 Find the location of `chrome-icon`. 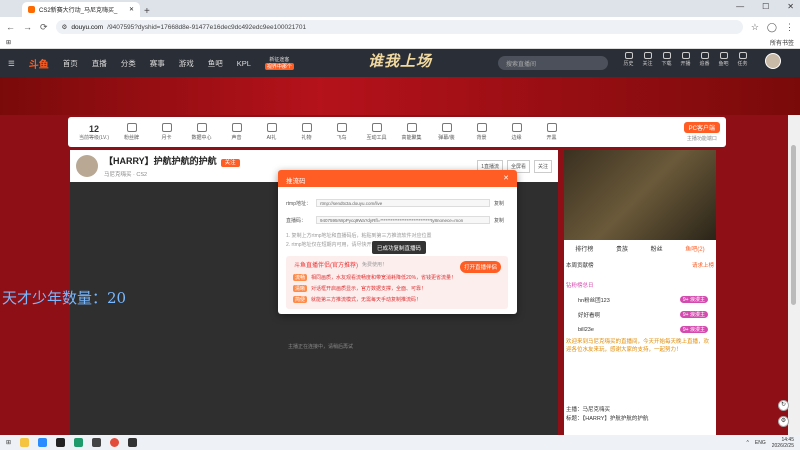

chrome-icon is located at coordinates (115, 442).